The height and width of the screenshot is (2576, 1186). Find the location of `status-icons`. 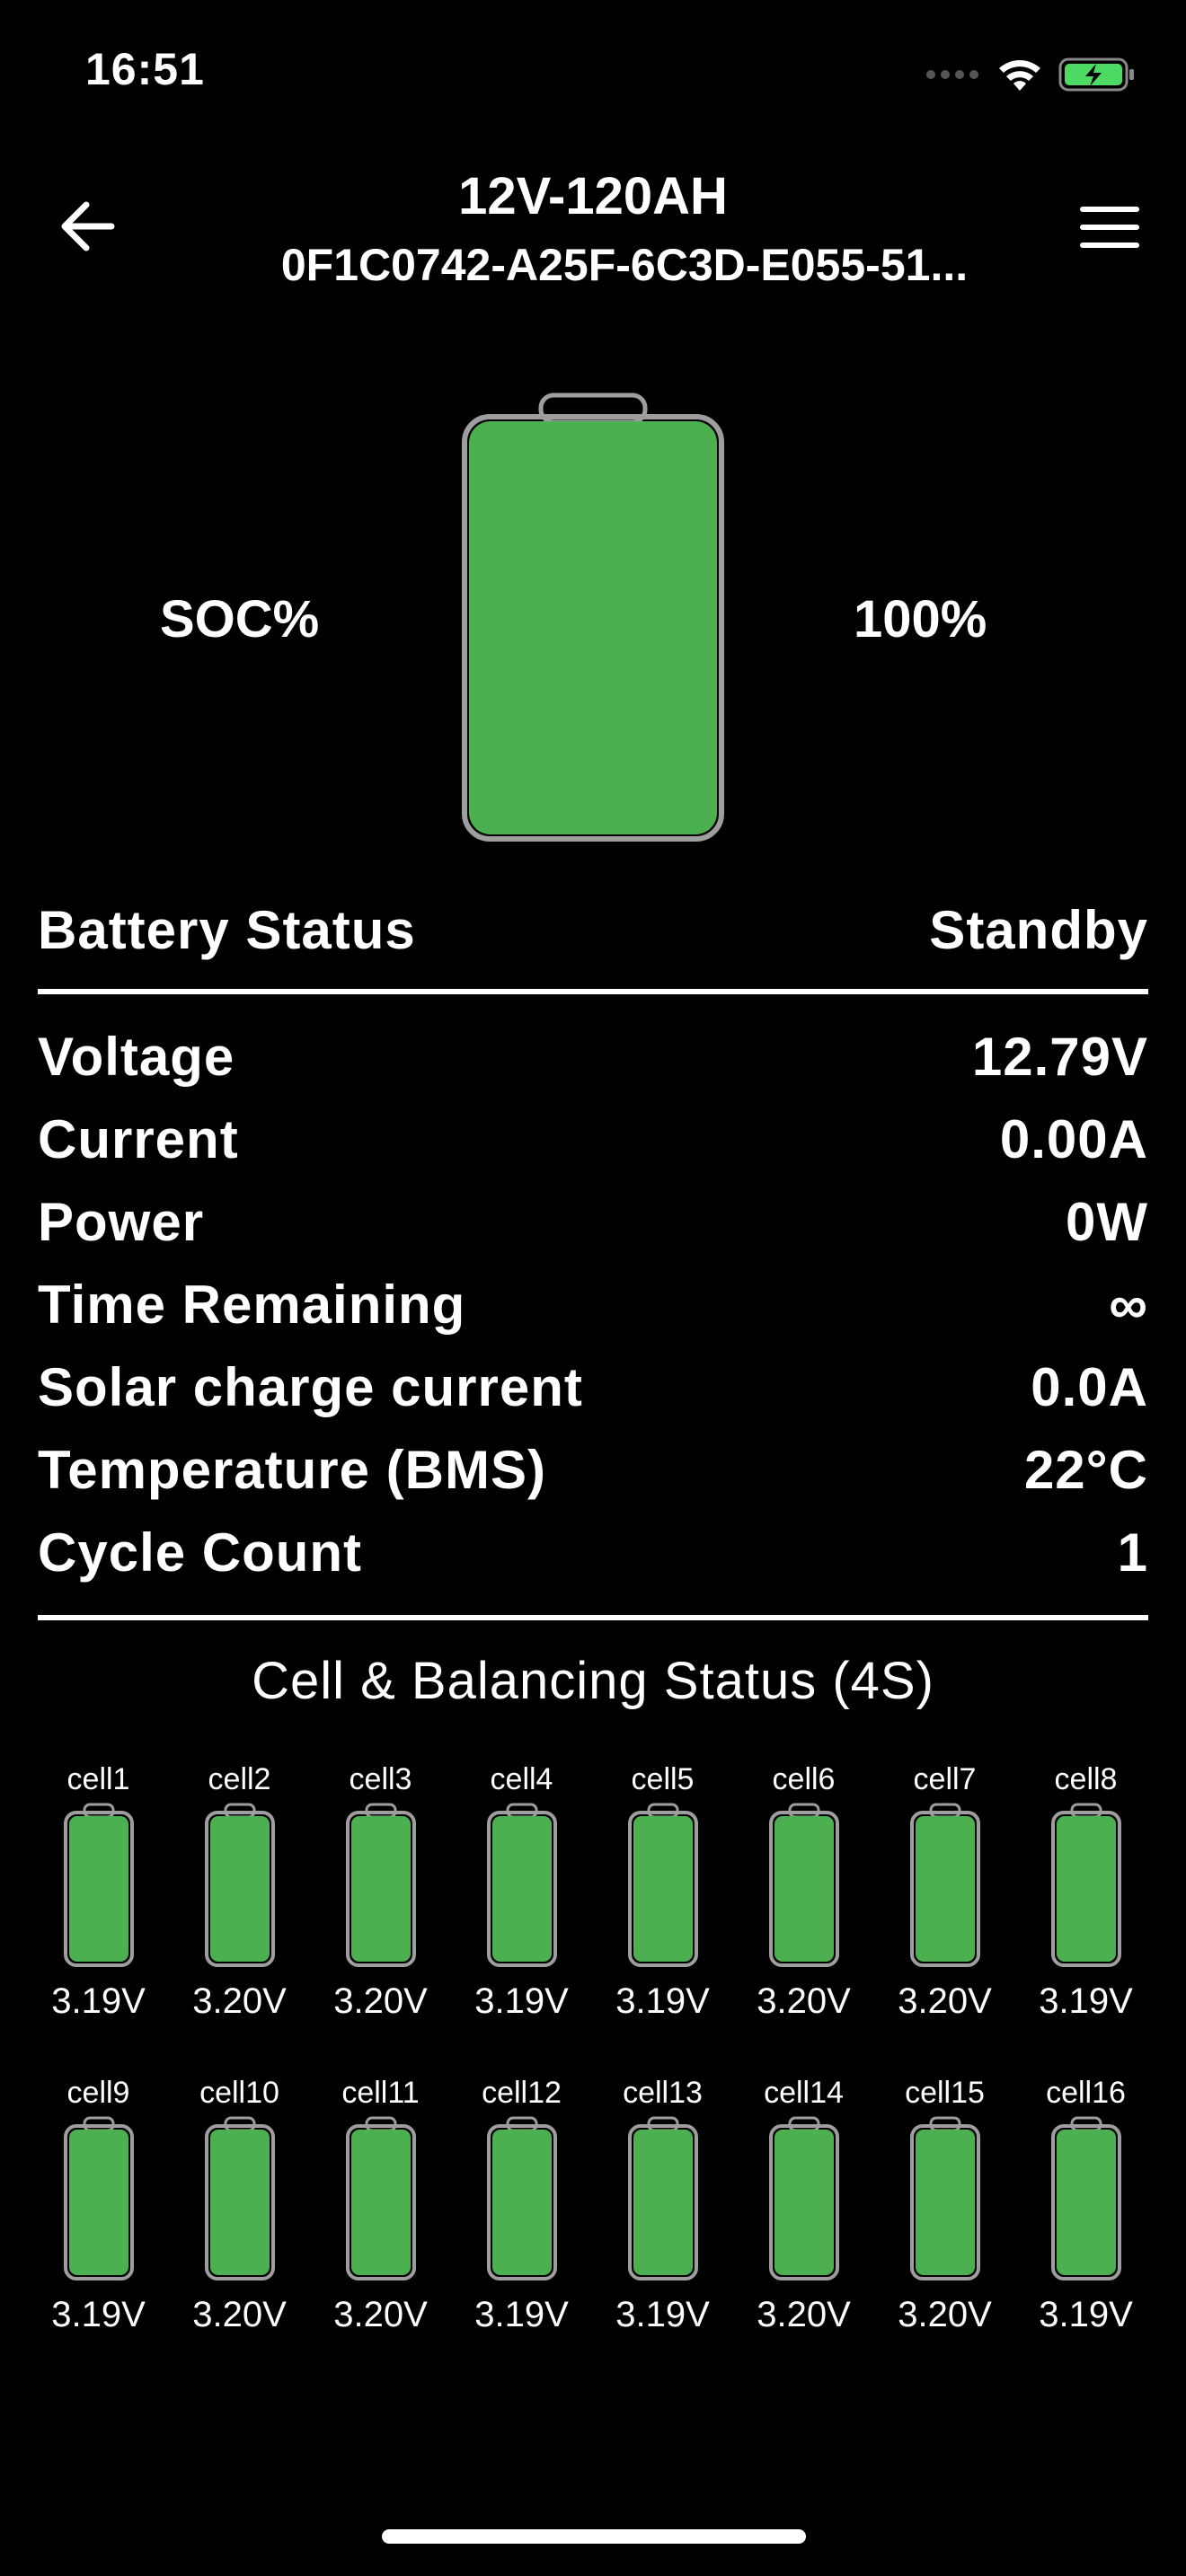

status-icons is located at coordinates (1030, 74).